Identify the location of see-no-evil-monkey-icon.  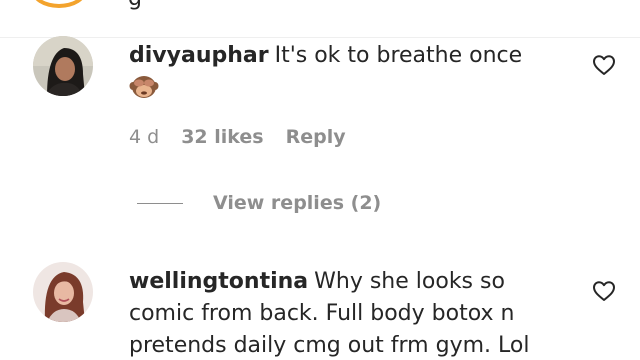
(144, 86).